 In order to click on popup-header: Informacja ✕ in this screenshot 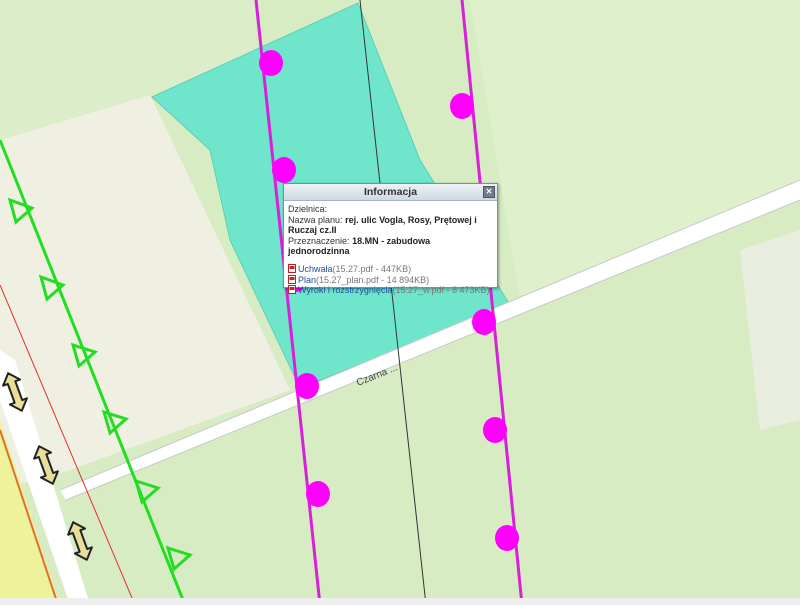, I will do `click(390, 192)`.